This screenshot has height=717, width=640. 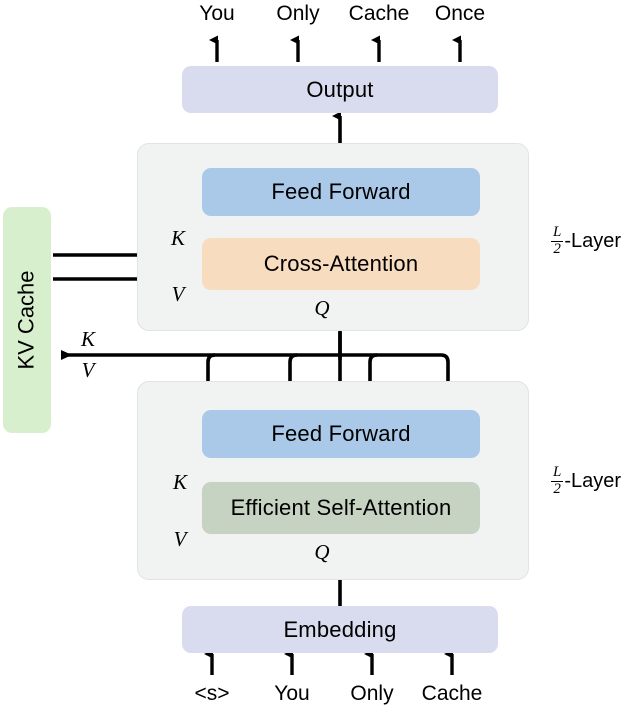 I want to click on output-token-0: You, so click(x=217, y=13).